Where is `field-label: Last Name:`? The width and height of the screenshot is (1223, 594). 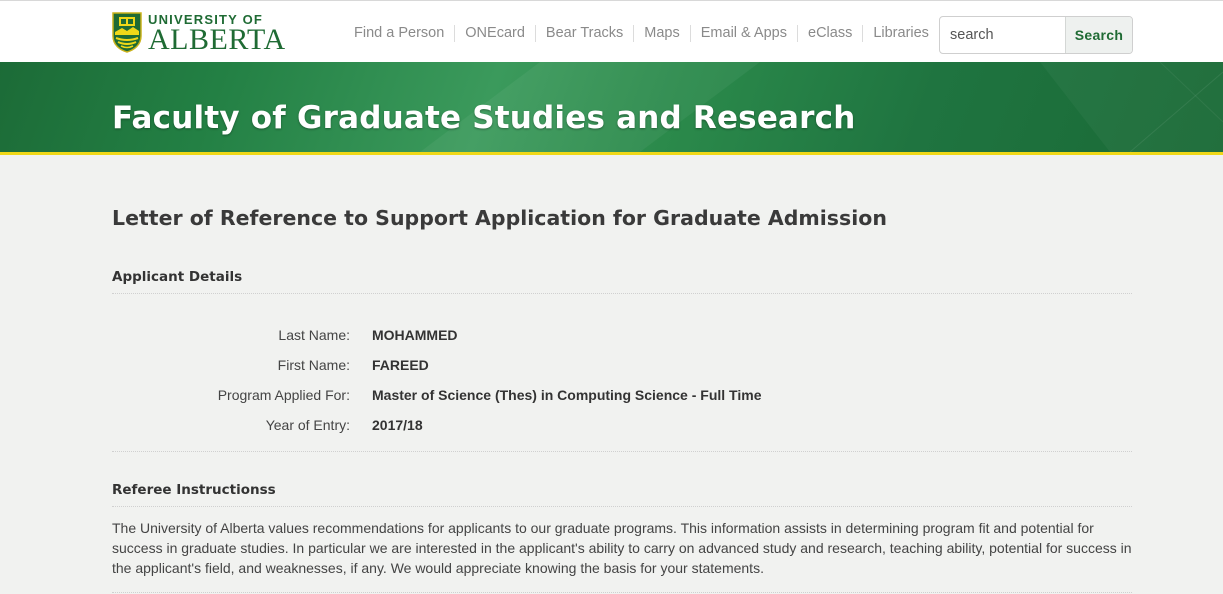 field-label: Last Name: is located at coordinates (314, 335).